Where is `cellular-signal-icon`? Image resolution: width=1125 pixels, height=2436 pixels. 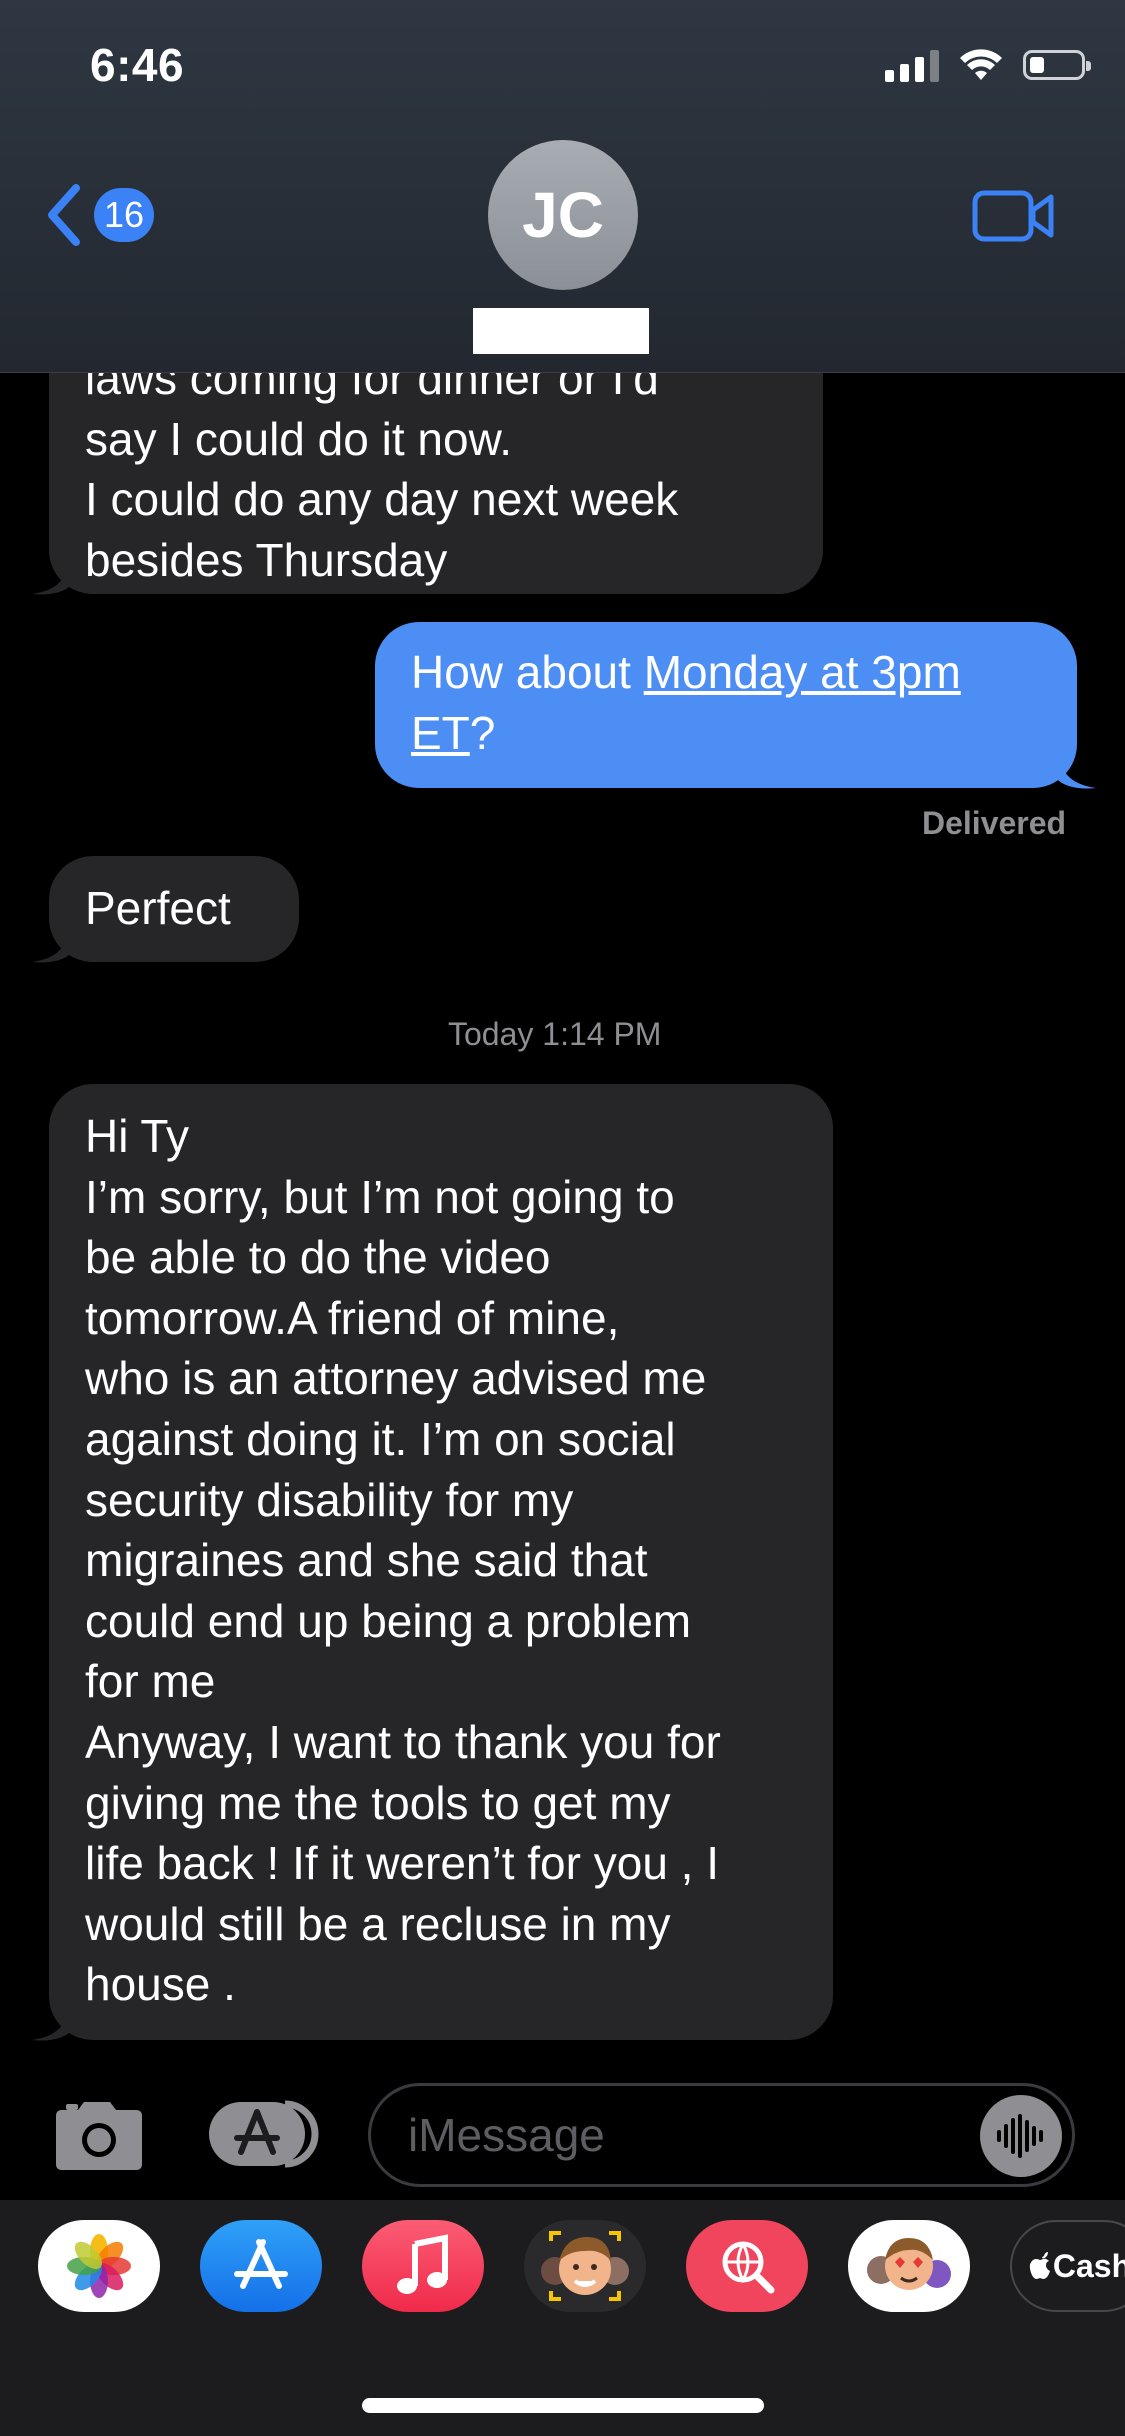
cellular-signal-icon is located at coordinates (912, 65).